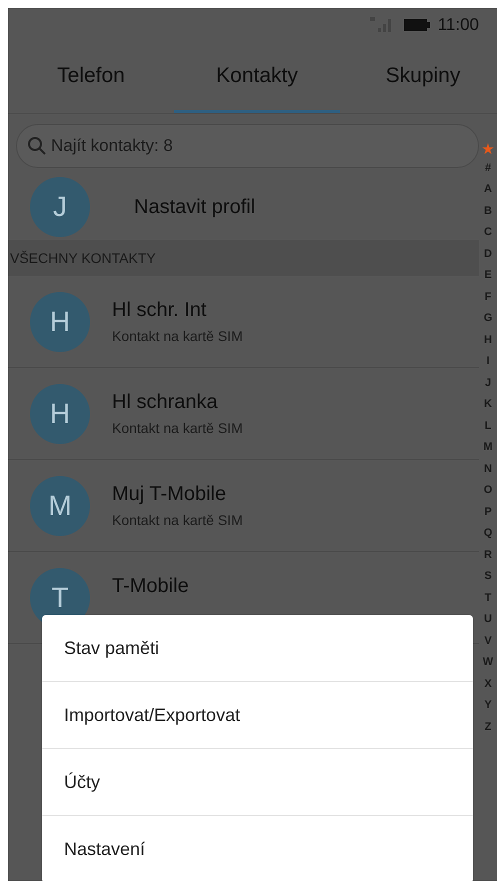 This screenshot has height=887, width=497. What do you see at coordinates (257, 782) in the screenshot?
I see `menu-item: Účty` at bounding box center [257, 782].